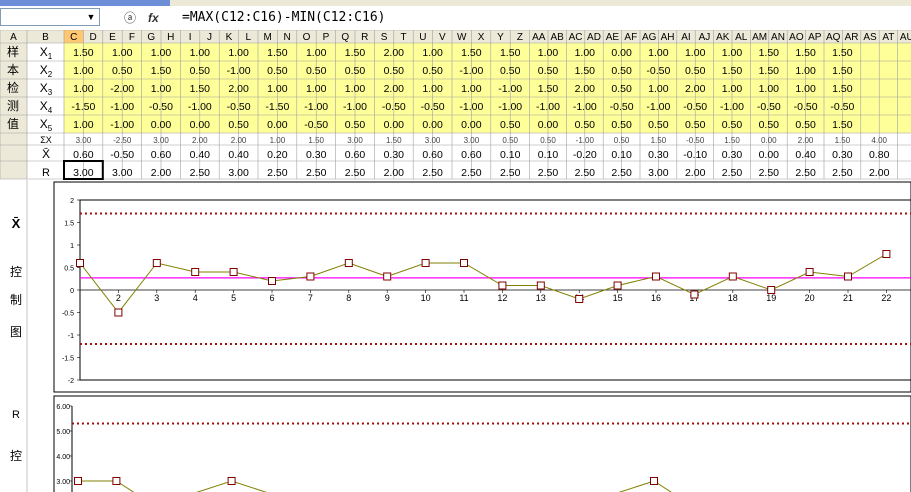 This screenshot has height=492, width=911. Describe the element at coordinates (130, 18) in the screenshot. I see `check-formula-icon: ⓐ` at that location.